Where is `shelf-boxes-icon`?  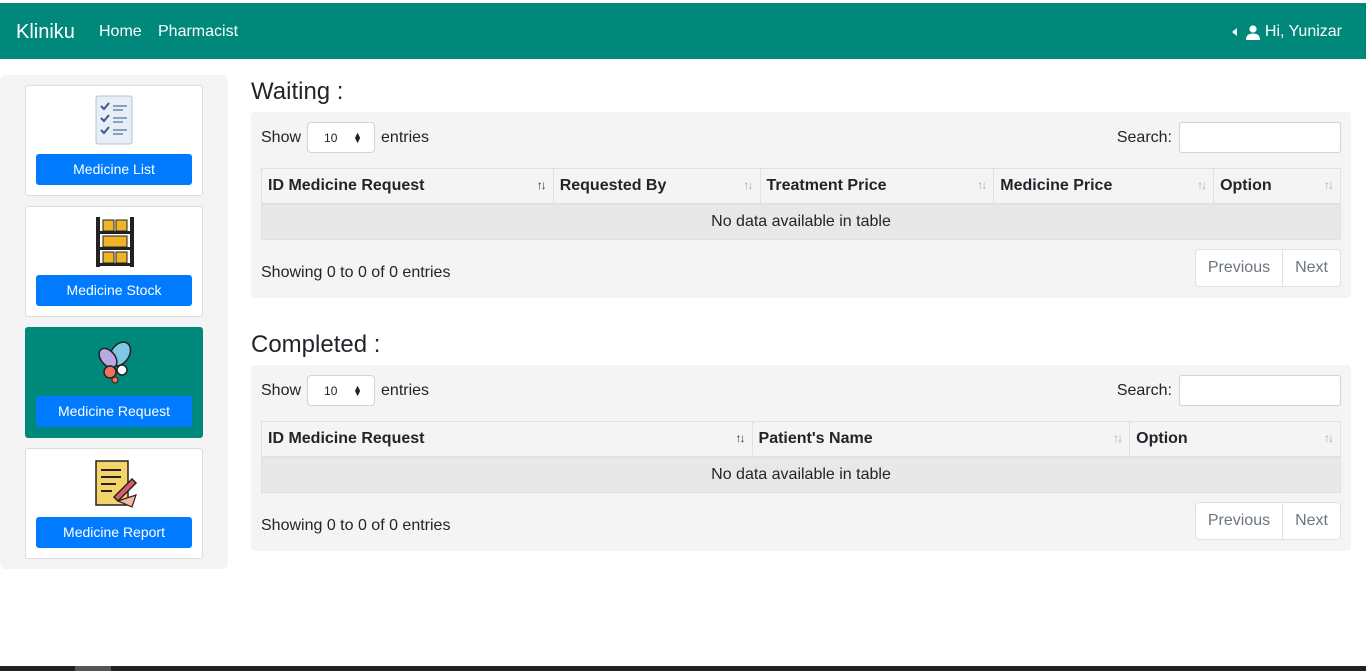
shelf-boxes-icon is located at coordinates (115, 242).